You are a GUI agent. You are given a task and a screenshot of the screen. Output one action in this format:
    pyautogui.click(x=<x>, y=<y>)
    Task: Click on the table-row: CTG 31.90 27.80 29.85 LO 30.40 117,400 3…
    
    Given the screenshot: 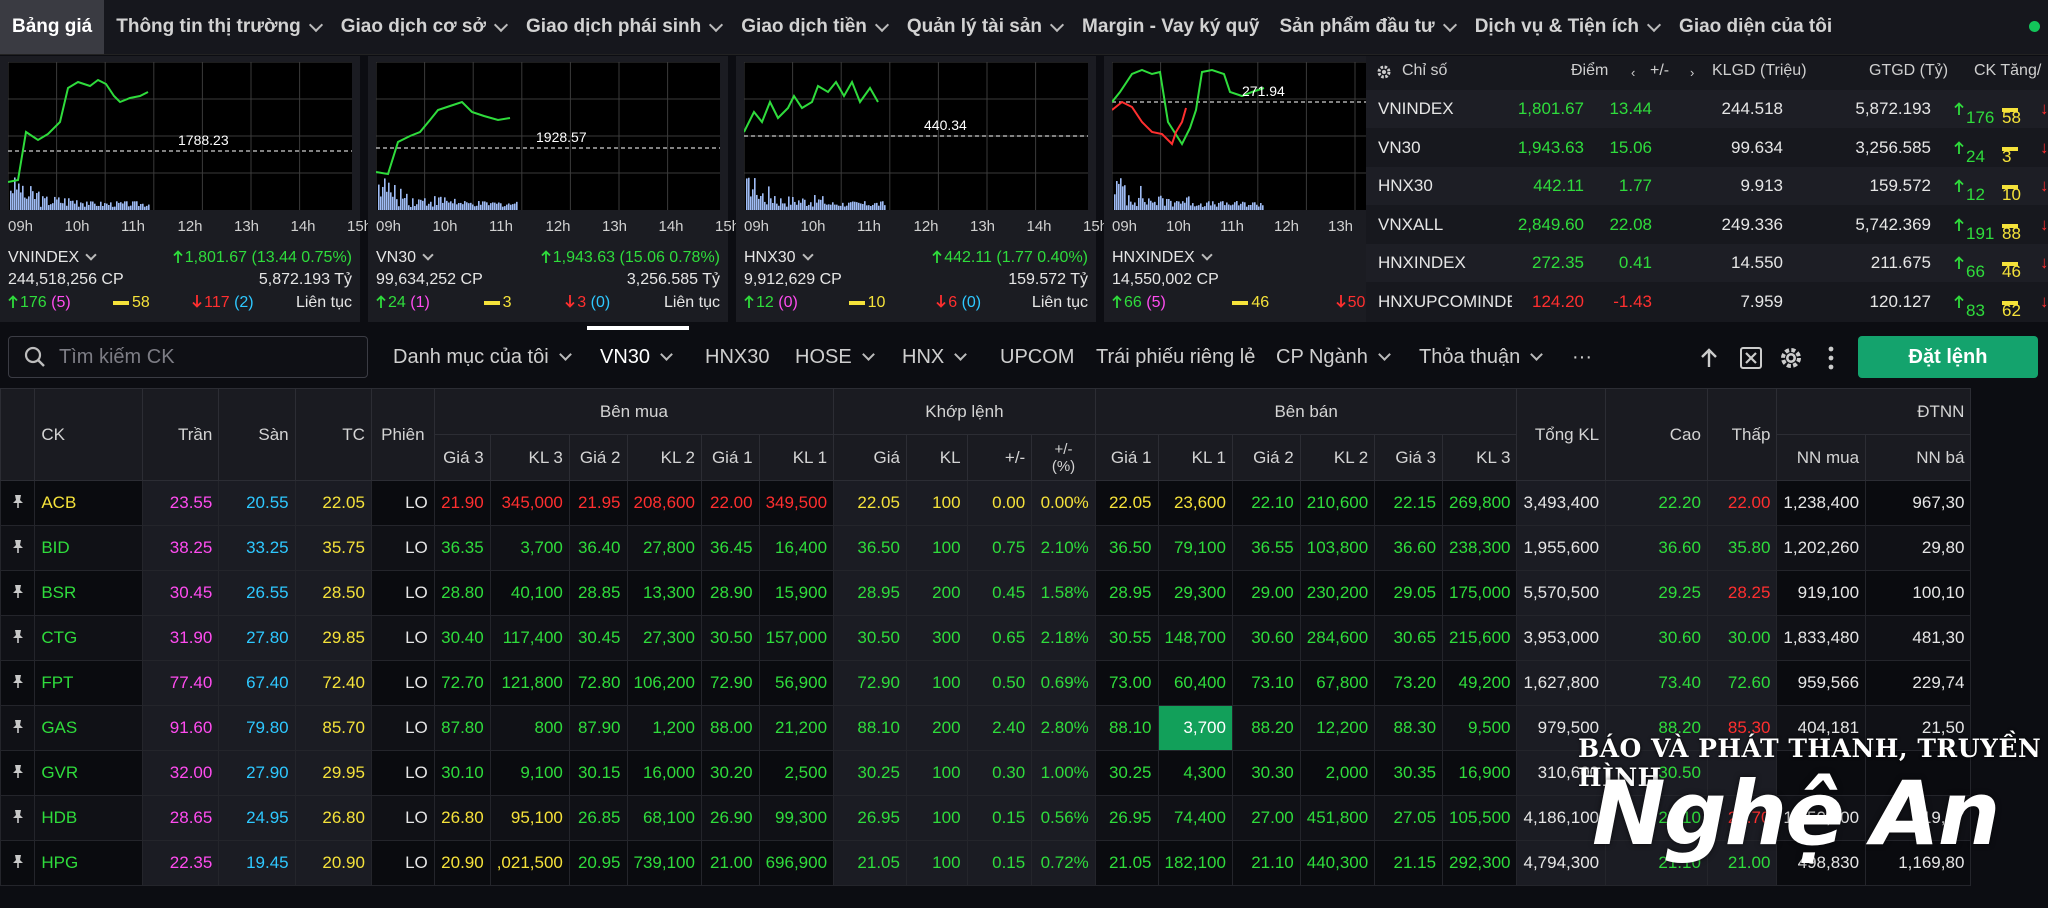 What is the action you would take?
    pyautogui.click(x=1024, y=638)
    